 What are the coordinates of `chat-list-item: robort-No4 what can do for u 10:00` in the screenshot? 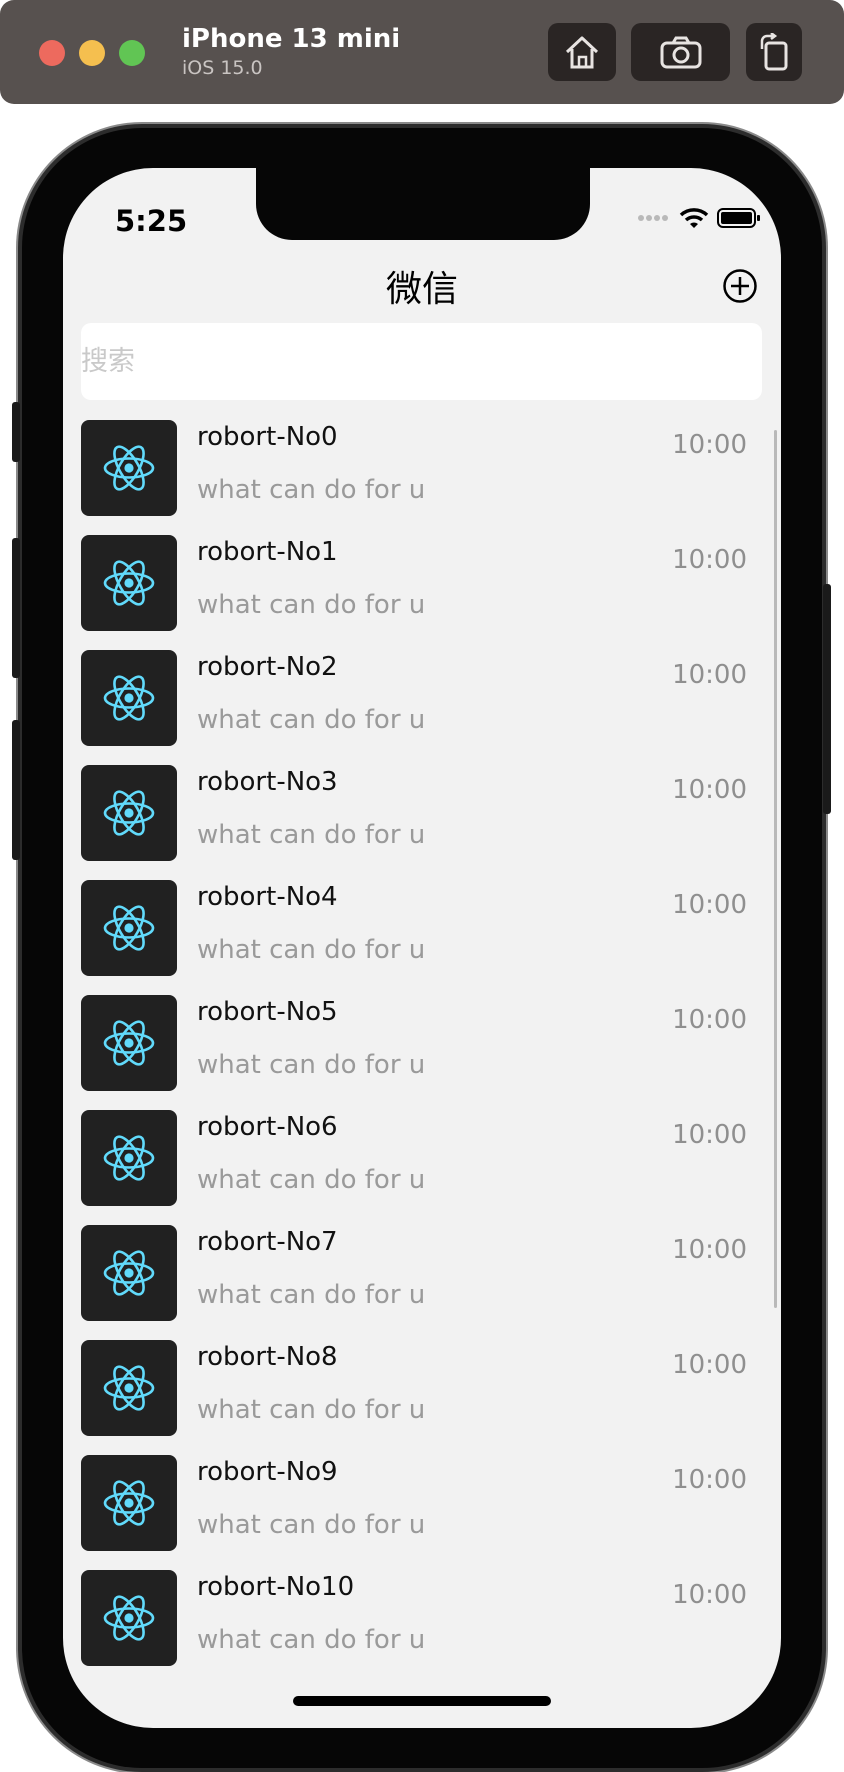 It's located at (426, 937).